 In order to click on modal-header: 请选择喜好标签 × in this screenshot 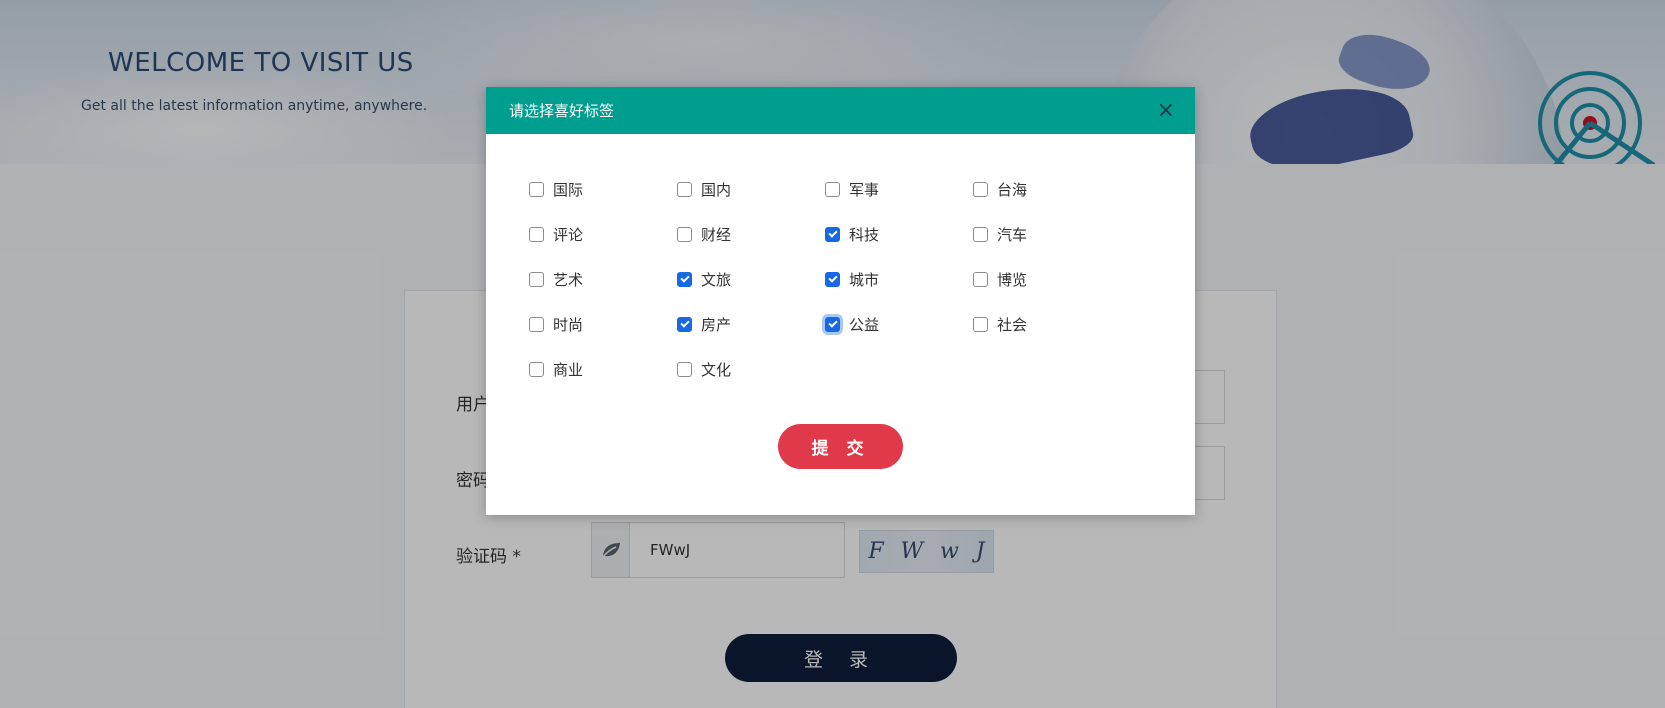, I will do `click(840, 110)`.